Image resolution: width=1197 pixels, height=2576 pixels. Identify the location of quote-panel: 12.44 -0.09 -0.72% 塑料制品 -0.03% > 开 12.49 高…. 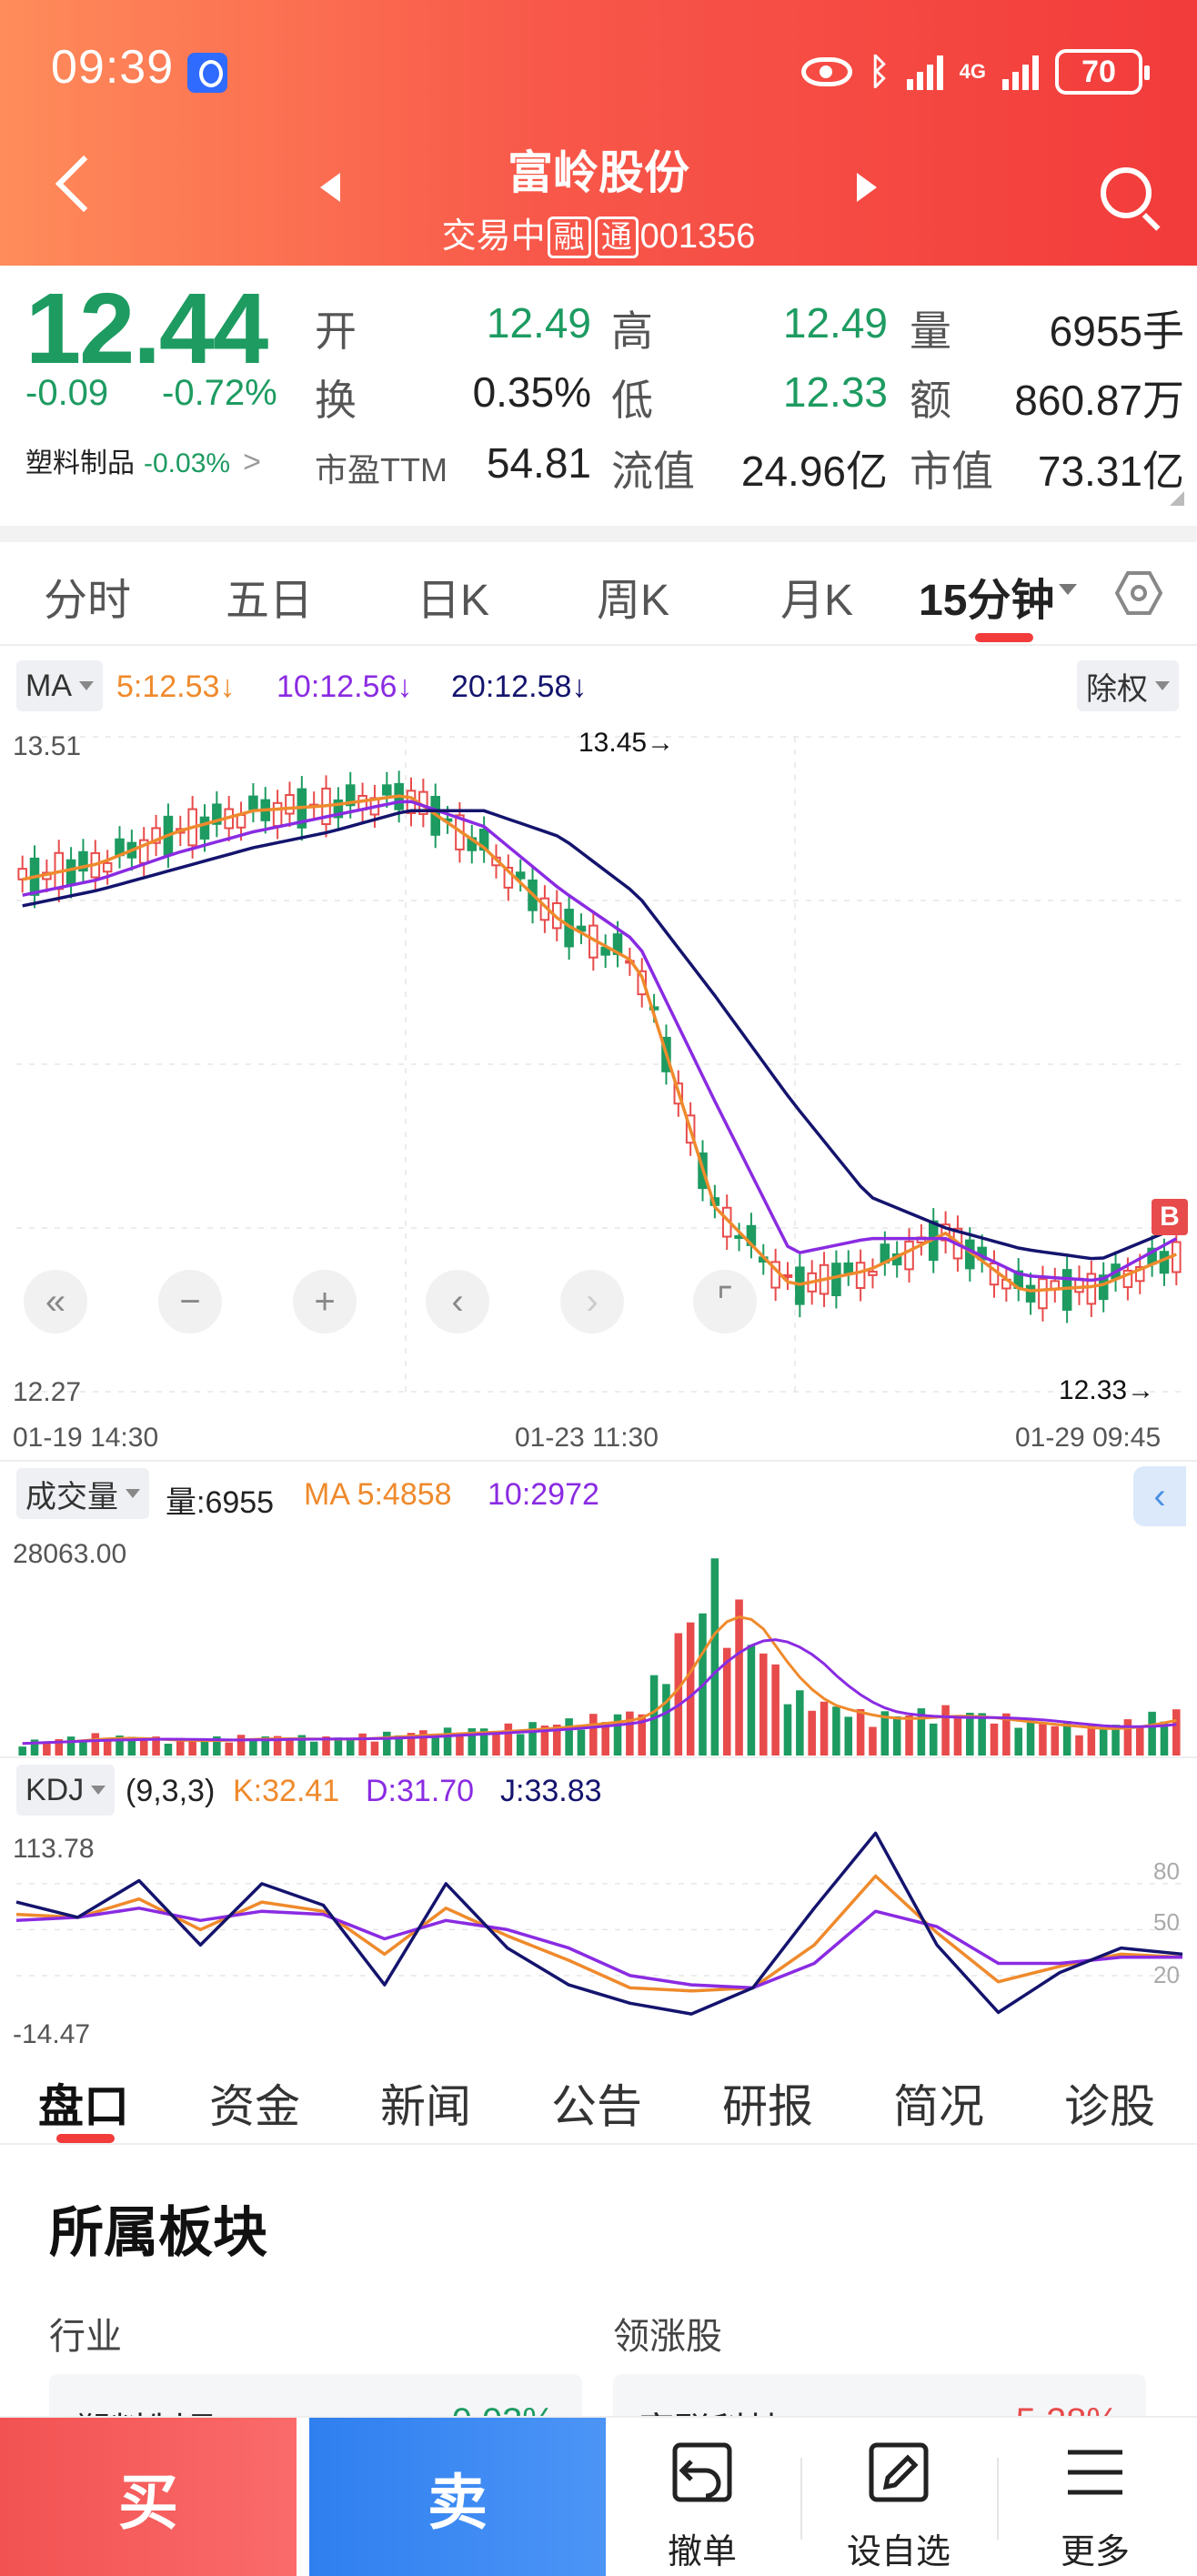
(598, 396).